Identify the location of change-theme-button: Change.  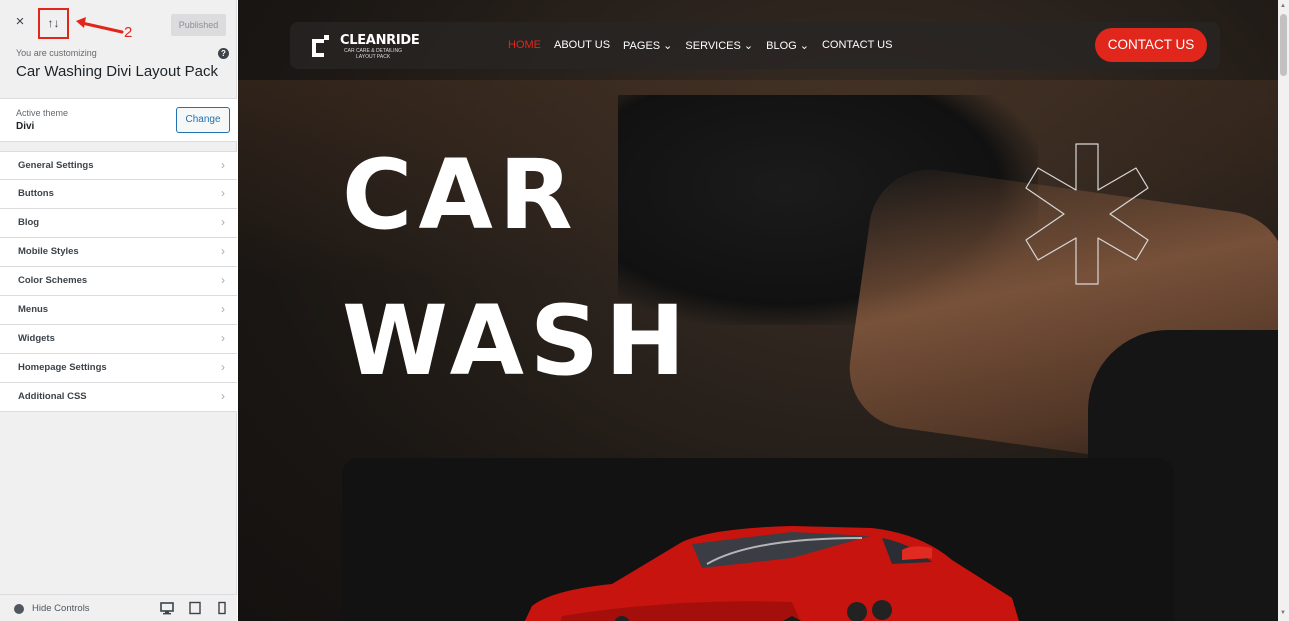
(203, 120).